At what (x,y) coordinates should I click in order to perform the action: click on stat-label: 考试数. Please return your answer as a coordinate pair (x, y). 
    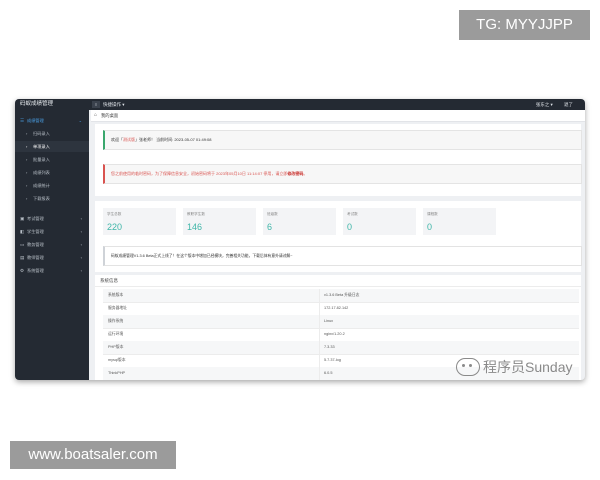
    Looking at the image, I should click on (352, 214).